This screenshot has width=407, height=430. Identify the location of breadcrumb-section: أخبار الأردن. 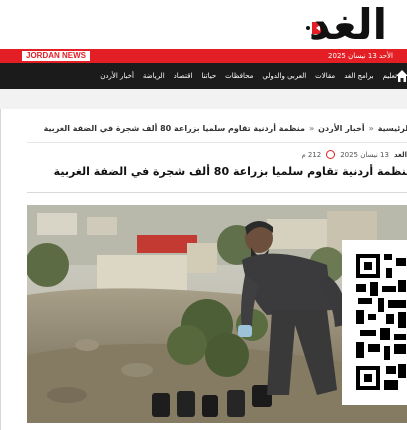
(341, 128).